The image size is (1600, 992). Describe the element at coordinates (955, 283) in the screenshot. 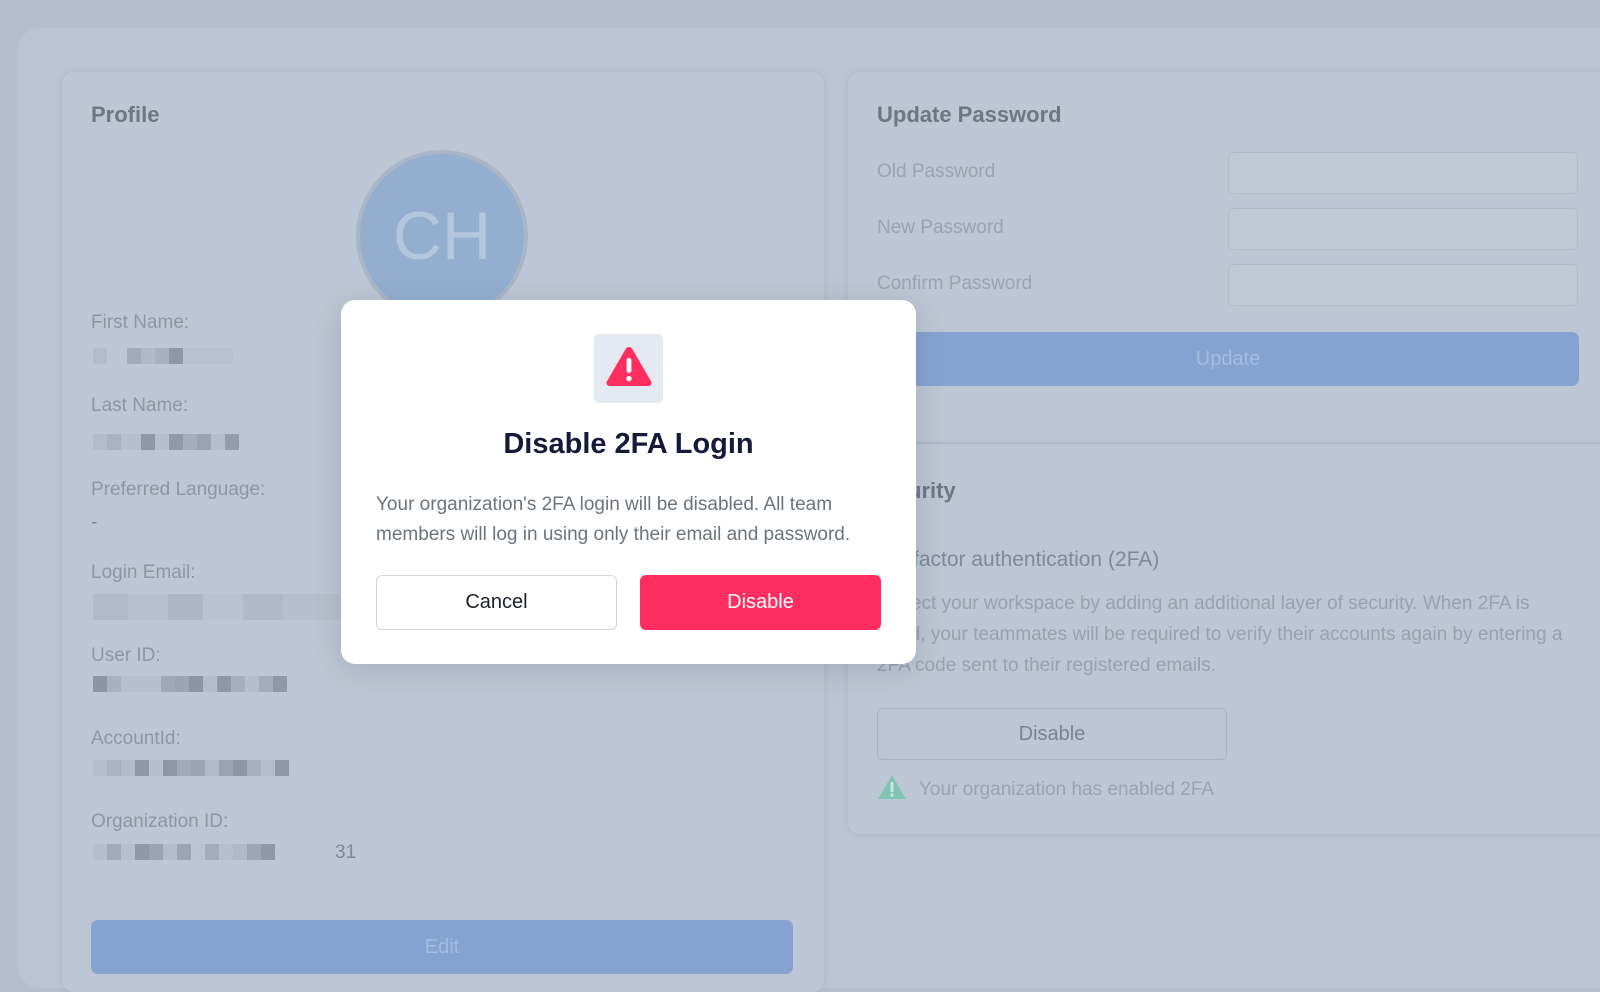

I see `confirm-password-label: Confirm Password` at that location.